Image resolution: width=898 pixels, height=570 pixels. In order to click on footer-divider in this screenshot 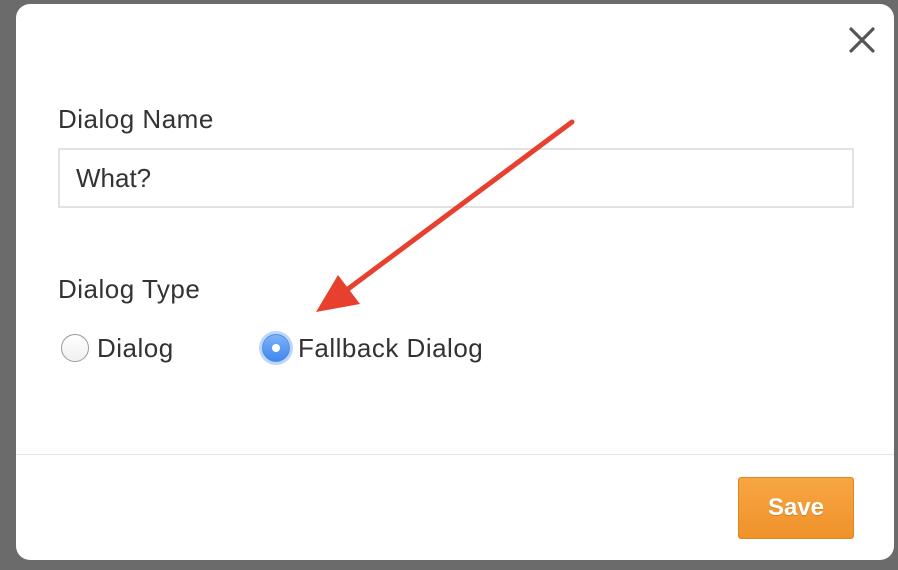, I will do `click(455, 454)`.